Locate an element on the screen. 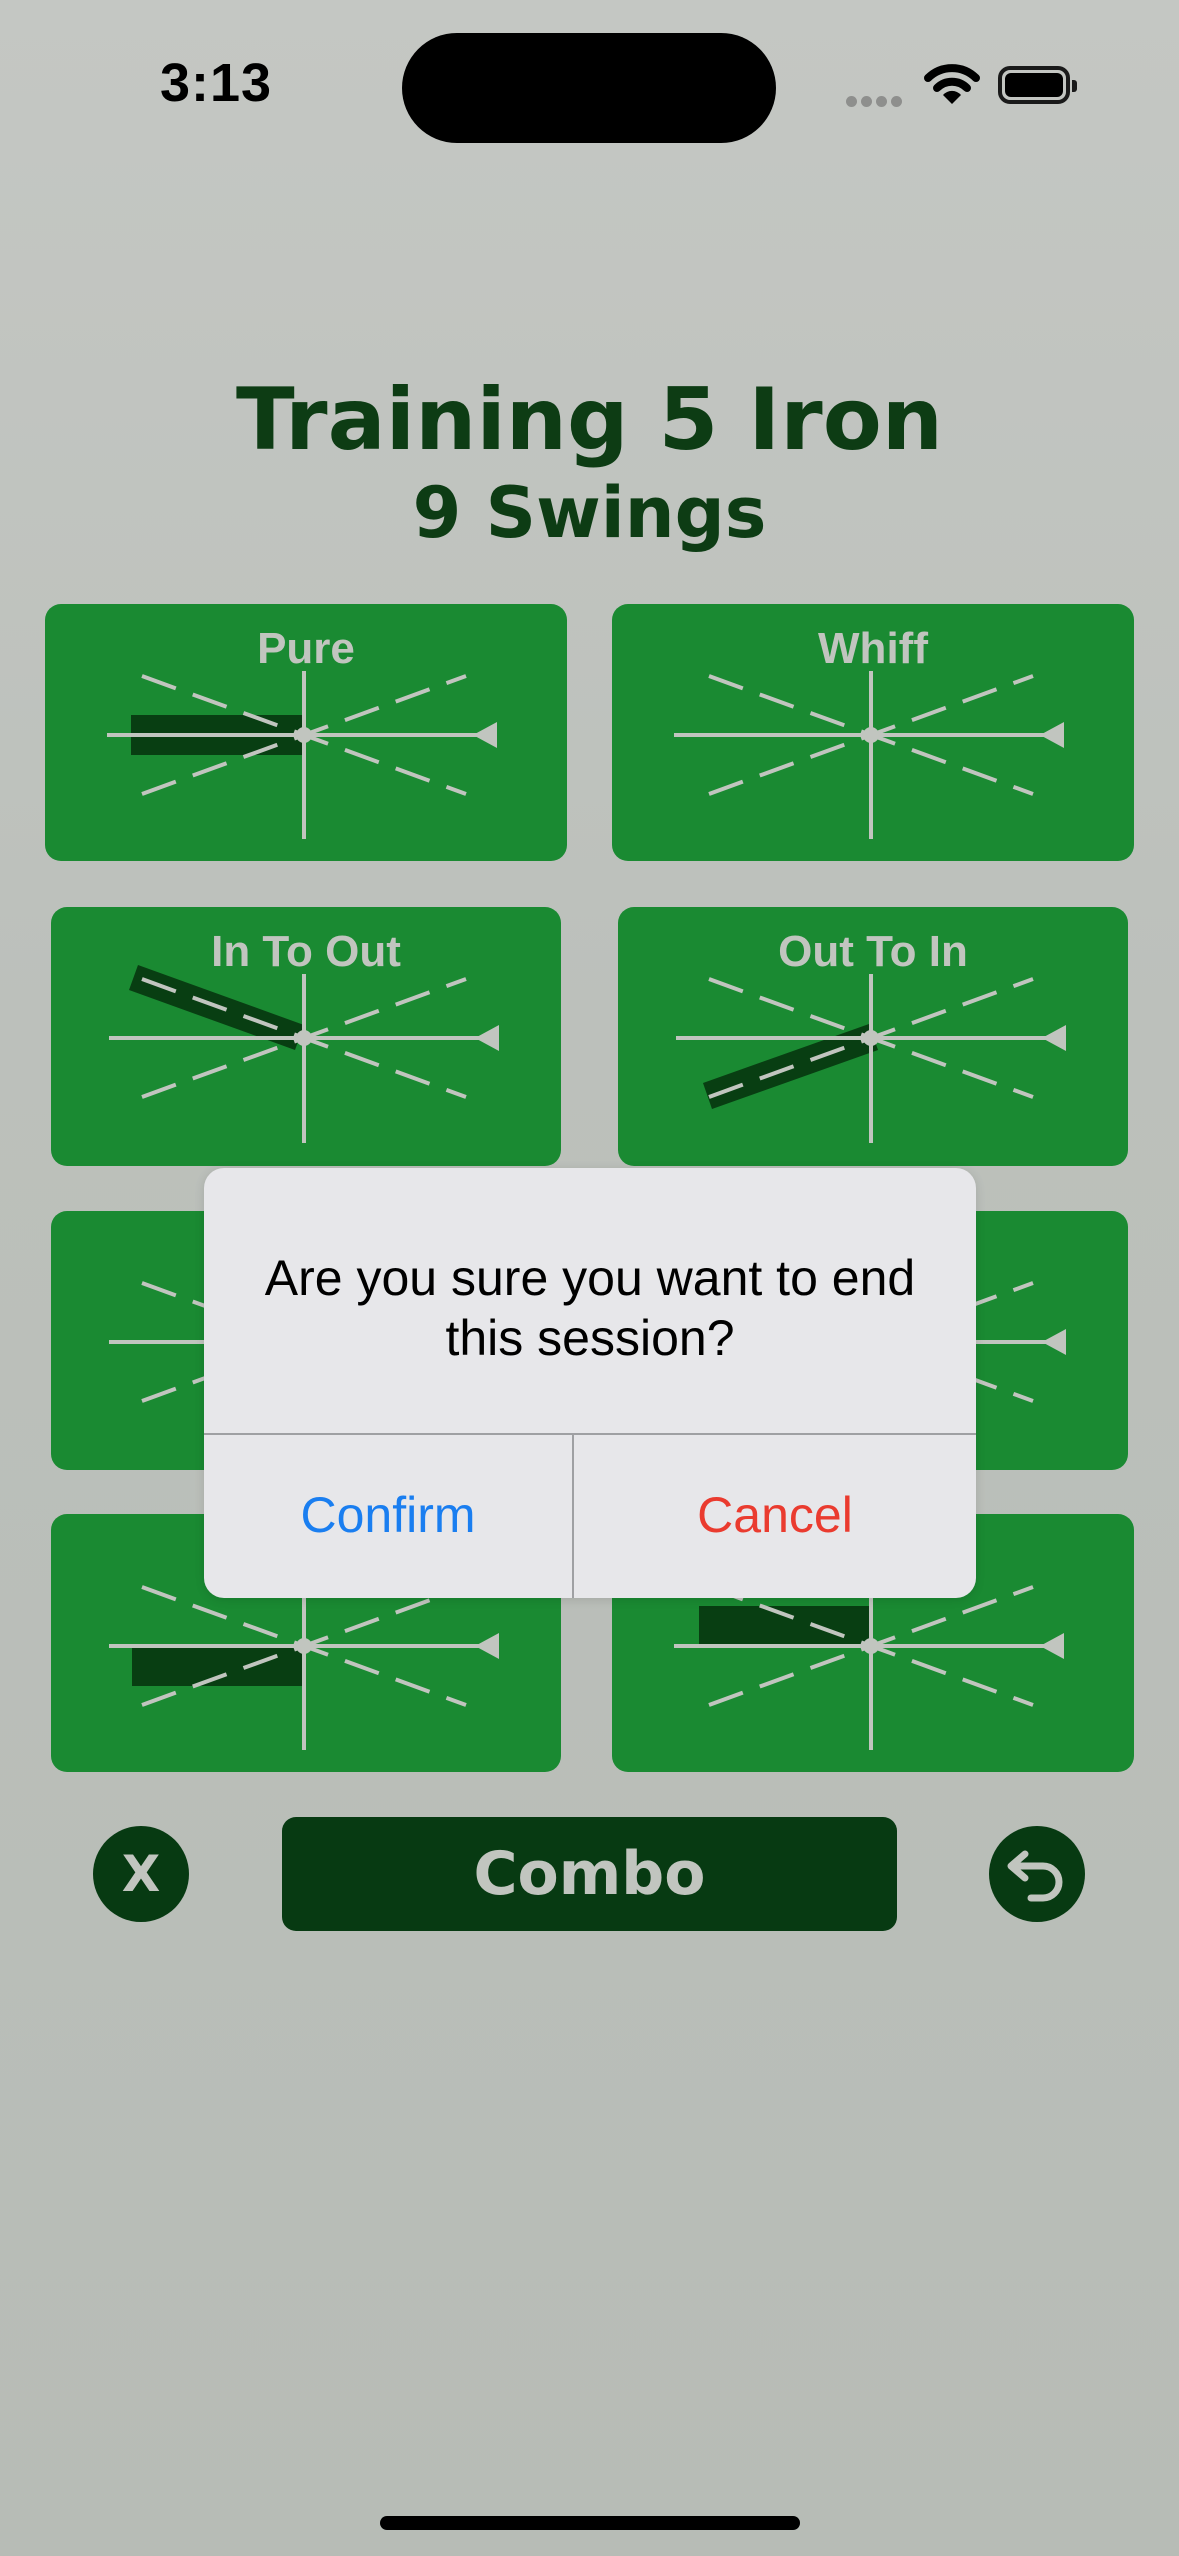 The image size is (1179, 2556). confirm-button: Confirm is located at coordinates (389, 1516).